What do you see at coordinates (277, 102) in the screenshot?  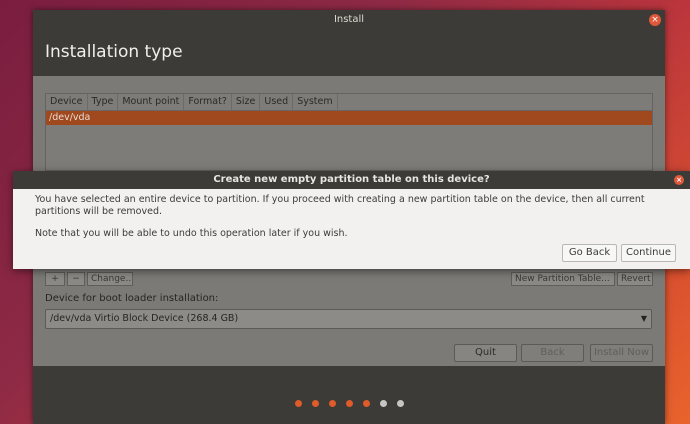 I see `column-header-used: Used` at bounding box center [277, 102].